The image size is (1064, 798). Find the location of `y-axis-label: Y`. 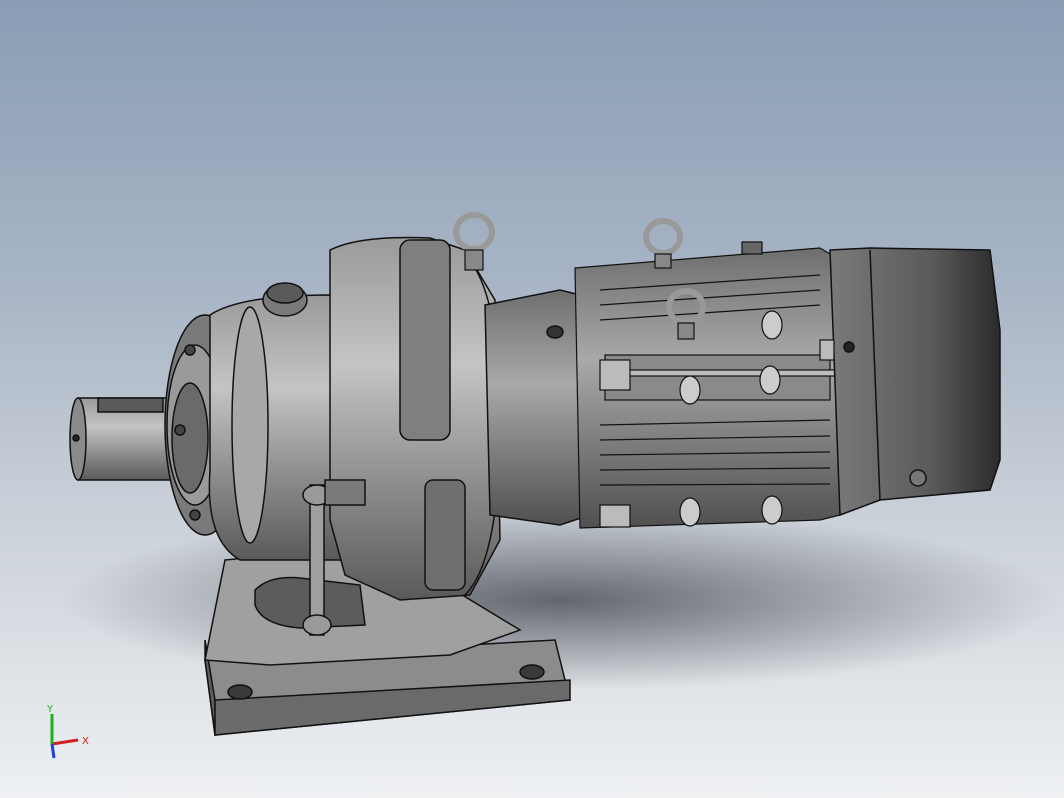

y-axis-label: Y is located at coordinates (50, 709).